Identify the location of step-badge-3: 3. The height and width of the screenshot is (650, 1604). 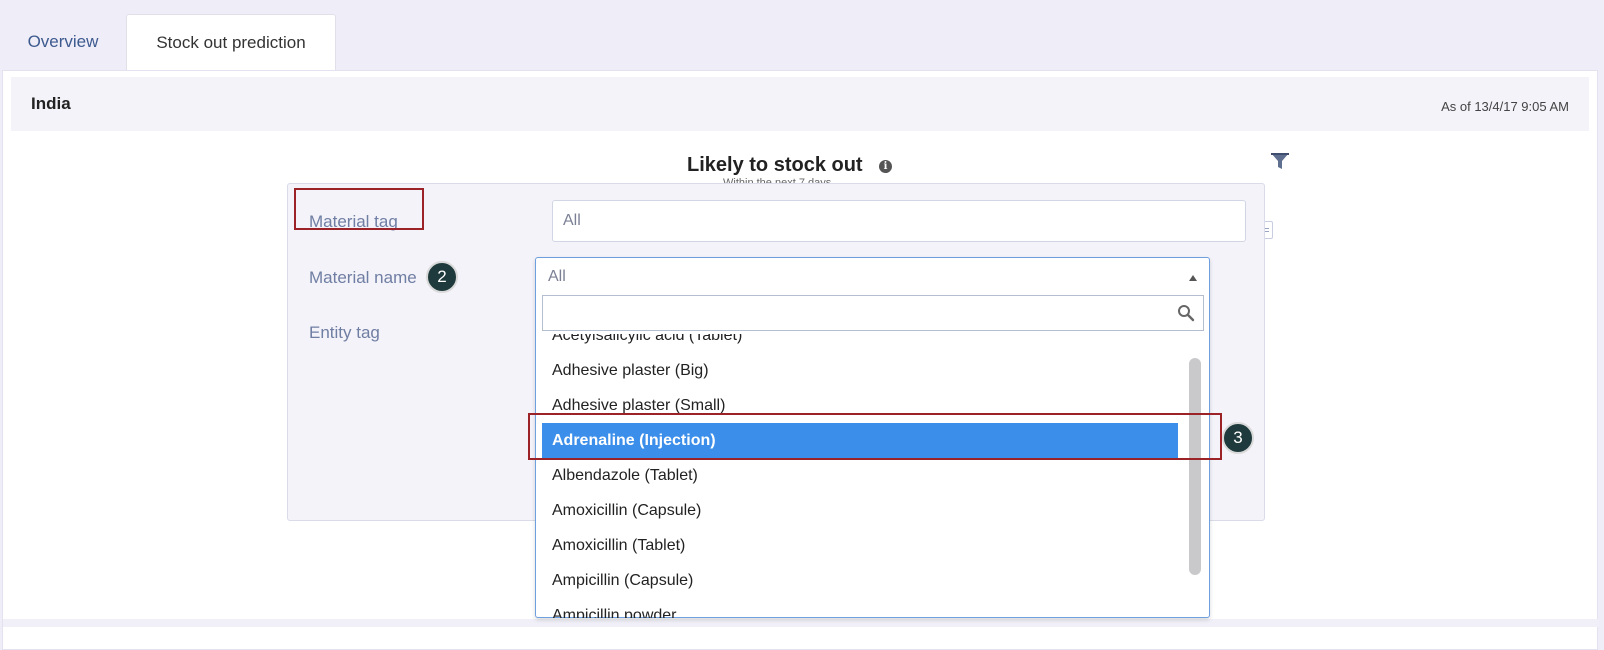
(1238, 438).